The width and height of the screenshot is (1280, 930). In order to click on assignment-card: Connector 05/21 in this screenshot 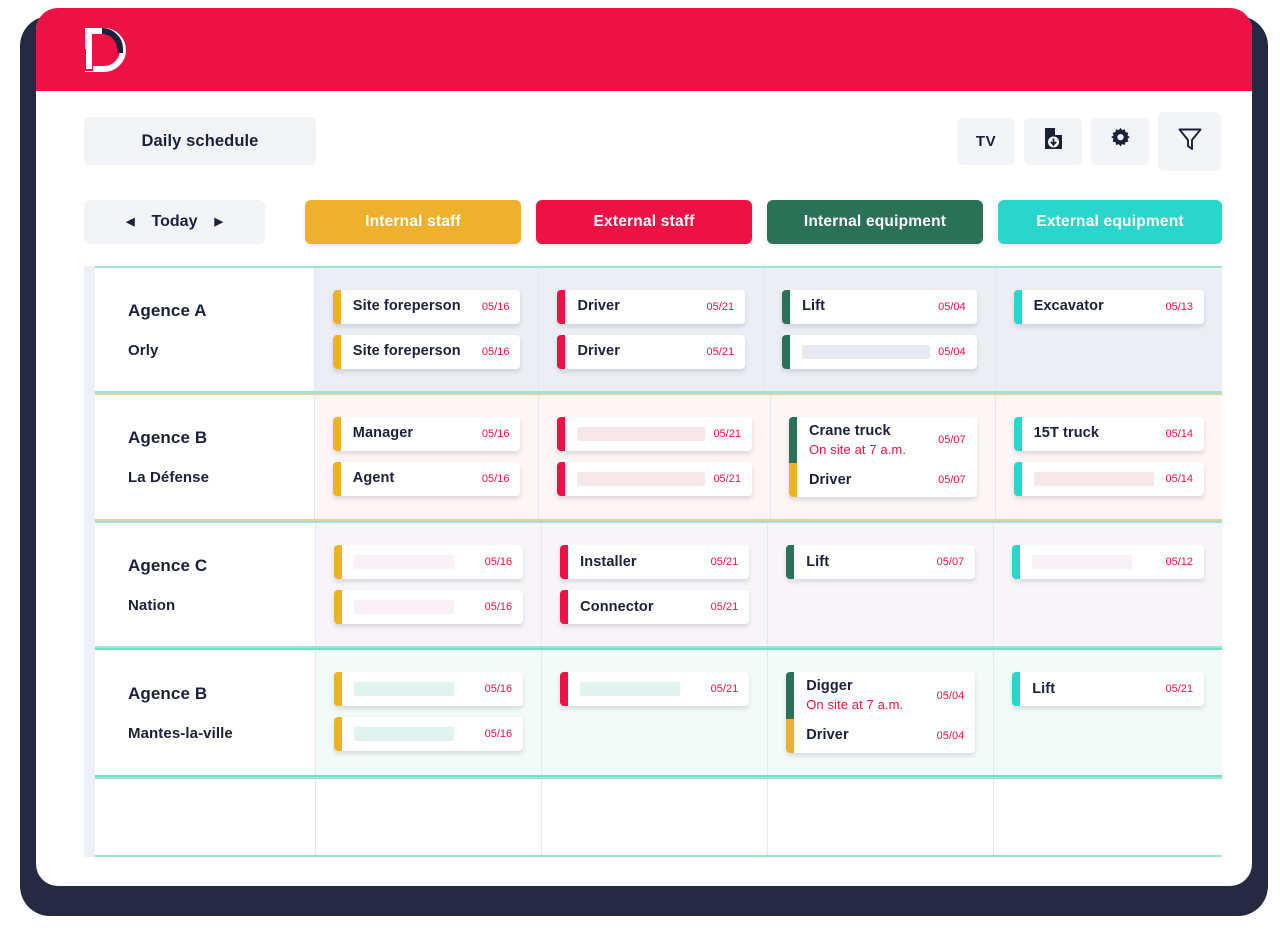, I will do `click(655, 607)`.